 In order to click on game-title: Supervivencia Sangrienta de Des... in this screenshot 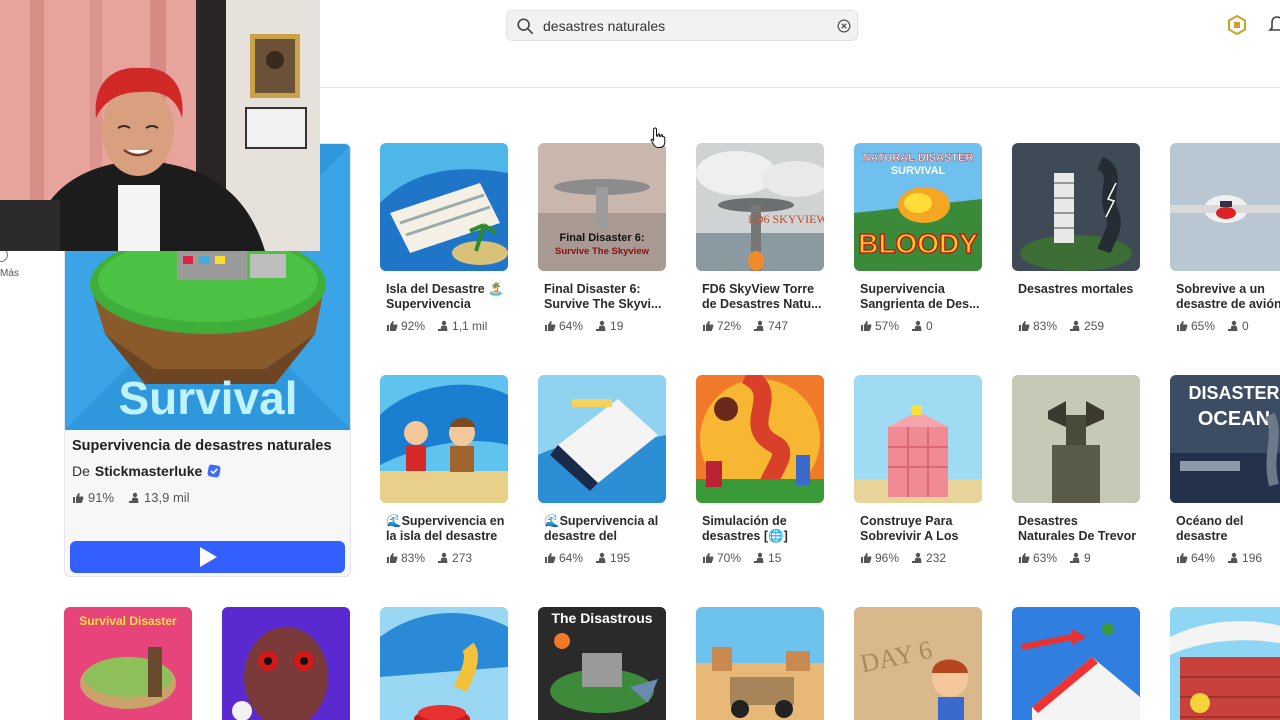, I will do `click(920, 297)`.